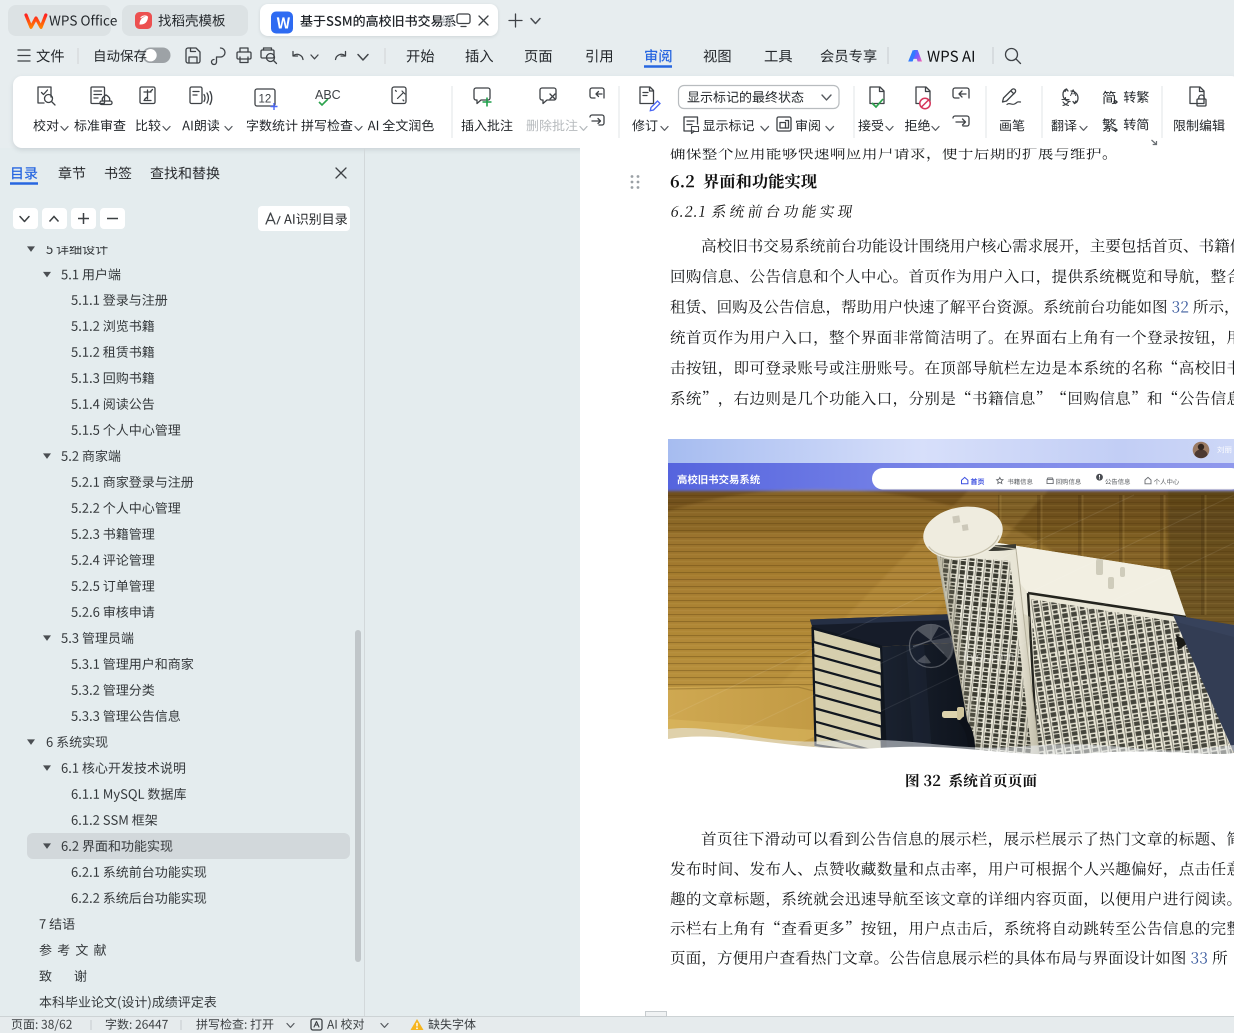 The height and width of the screenshot is (1033, 1234). Describe the element at coordinates (1073, 93) in the screenshot. I see `svg-text: A` at that location.